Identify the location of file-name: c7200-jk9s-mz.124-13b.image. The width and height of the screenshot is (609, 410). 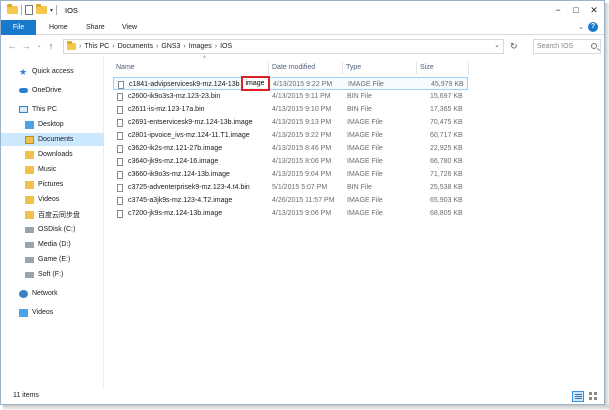
(175, 213).